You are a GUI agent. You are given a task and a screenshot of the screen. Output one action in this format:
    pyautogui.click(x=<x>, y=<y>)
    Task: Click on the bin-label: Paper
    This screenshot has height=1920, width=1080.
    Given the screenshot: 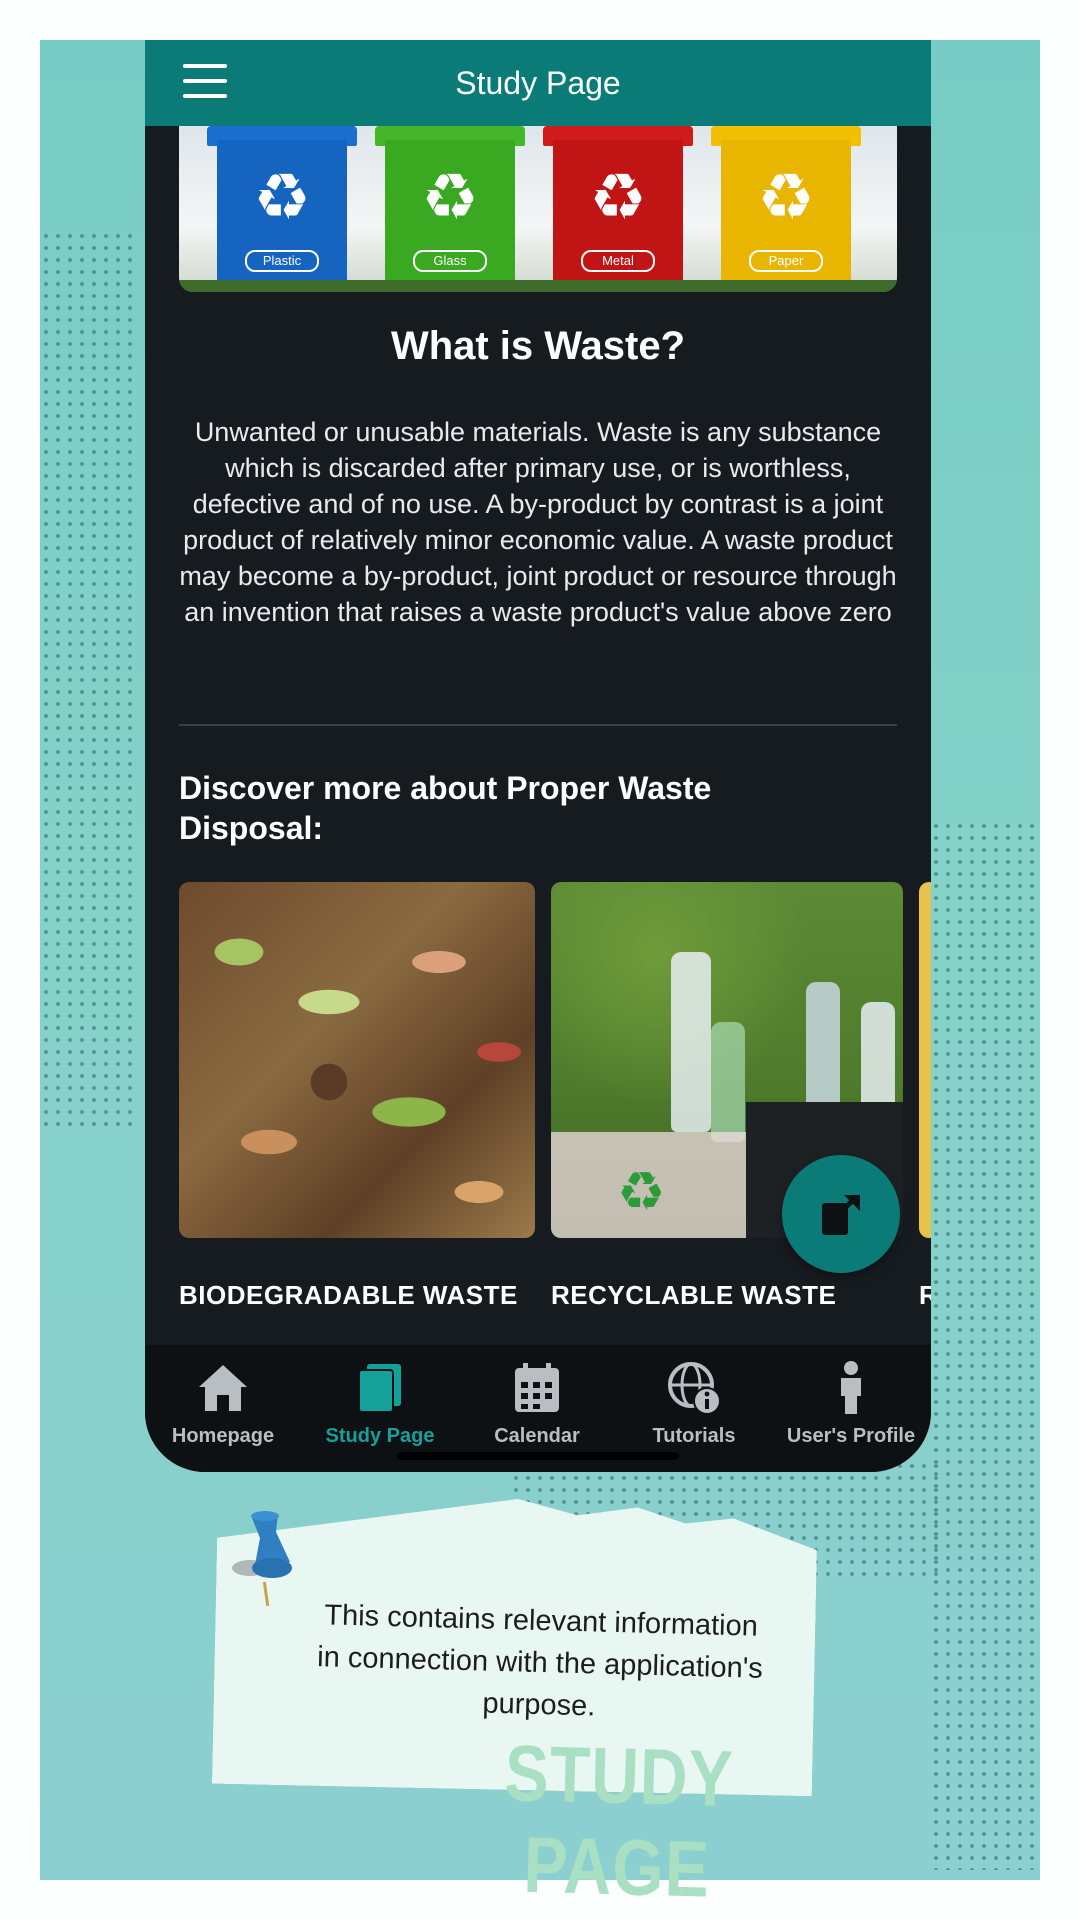 What is the action you would take?
    pyautogui.click(x=786, y=261)
    